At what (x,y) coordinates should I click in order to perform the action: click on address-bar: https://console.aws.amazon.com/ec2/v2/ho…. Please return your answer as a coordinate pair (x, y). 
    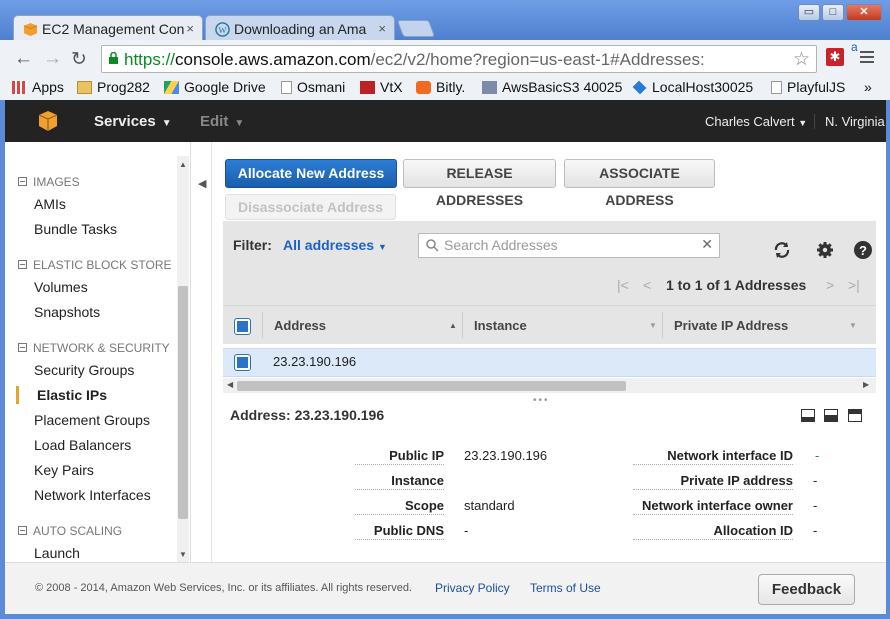
    Looking at the image, I should click on (459, 59).